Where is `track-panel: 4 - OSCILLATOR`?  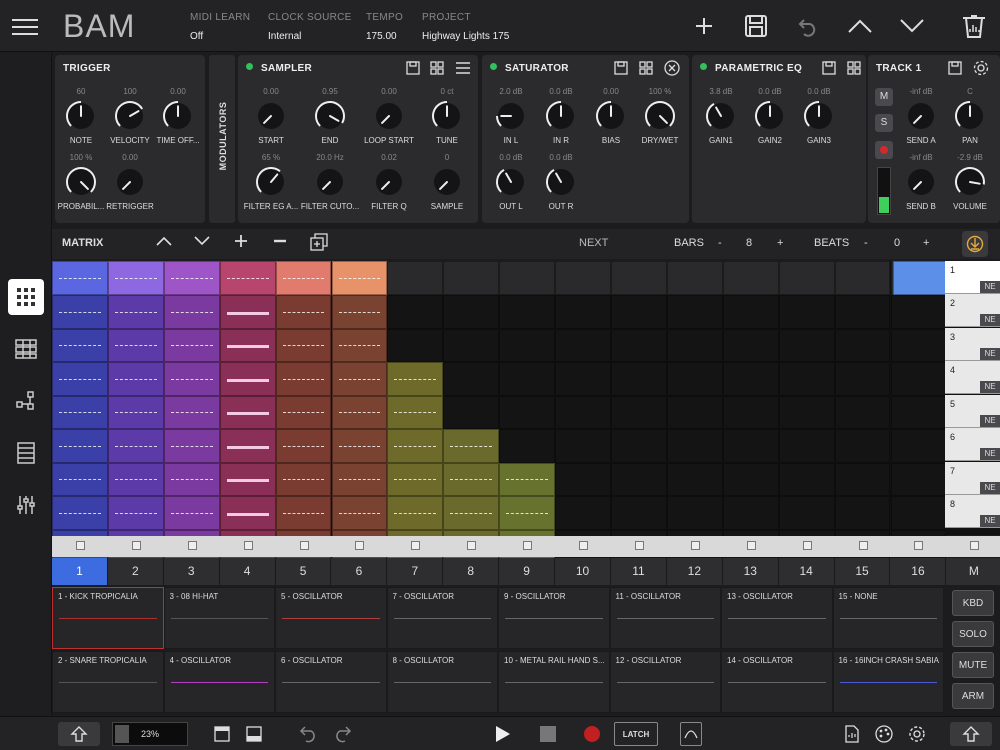
track-panel: 4 - OSCILLATOR is located at coordinates (219, 682).